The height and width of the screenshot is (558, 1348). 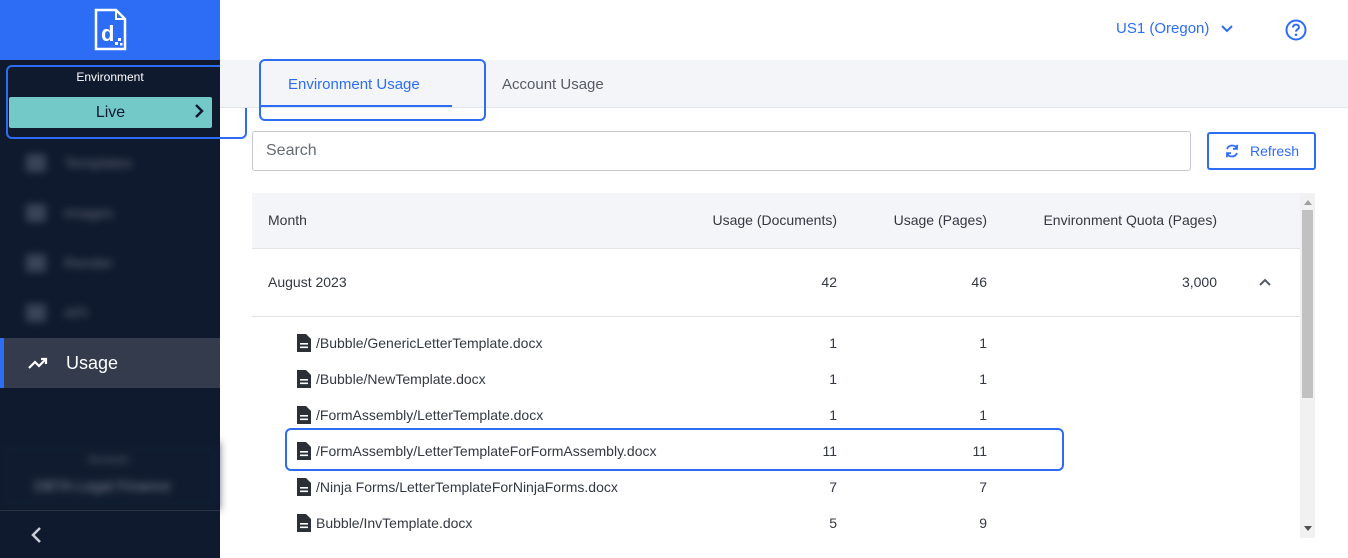 I want to click on chevron-up-icon, so click(x=1265, y=282).